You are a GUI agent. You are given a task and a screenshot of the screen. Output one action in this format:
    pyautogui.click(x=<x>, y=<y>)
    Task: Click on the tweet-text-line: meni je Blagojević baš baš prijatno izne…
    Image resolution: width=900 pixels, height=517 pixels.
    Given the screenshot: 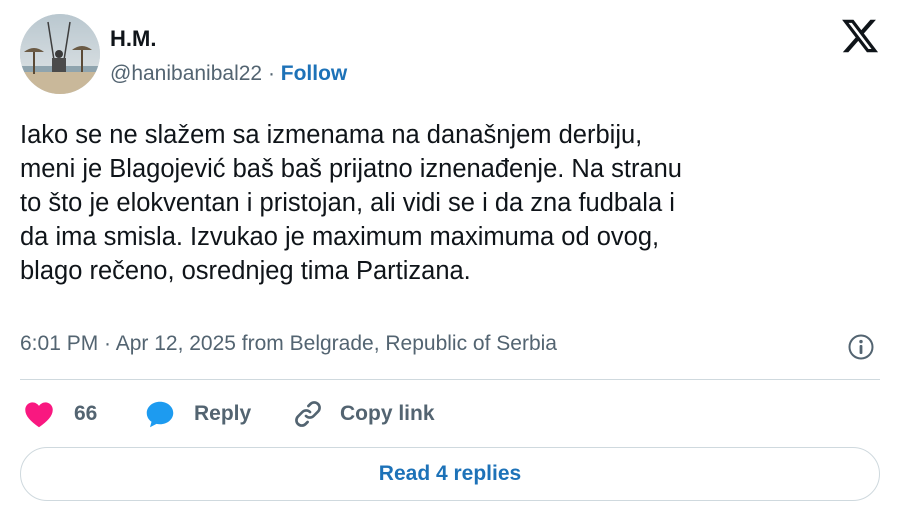 What is the action you would take?
    pyautogui.click(x=351, y=169)
    